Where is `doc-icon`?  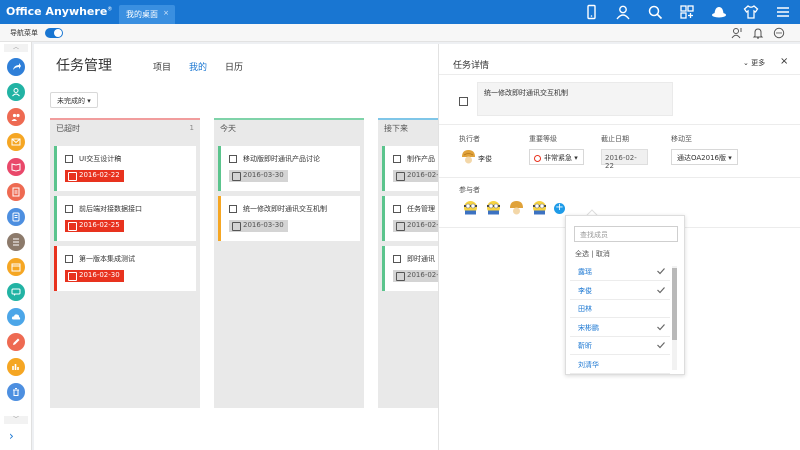 doc-icon is located at coordinates (16, 192).